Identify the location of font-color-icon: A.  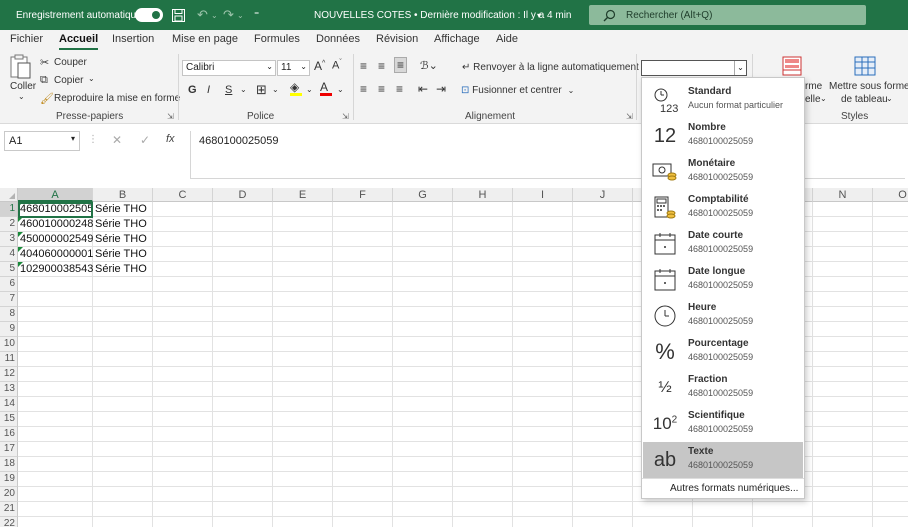
(326, 88).